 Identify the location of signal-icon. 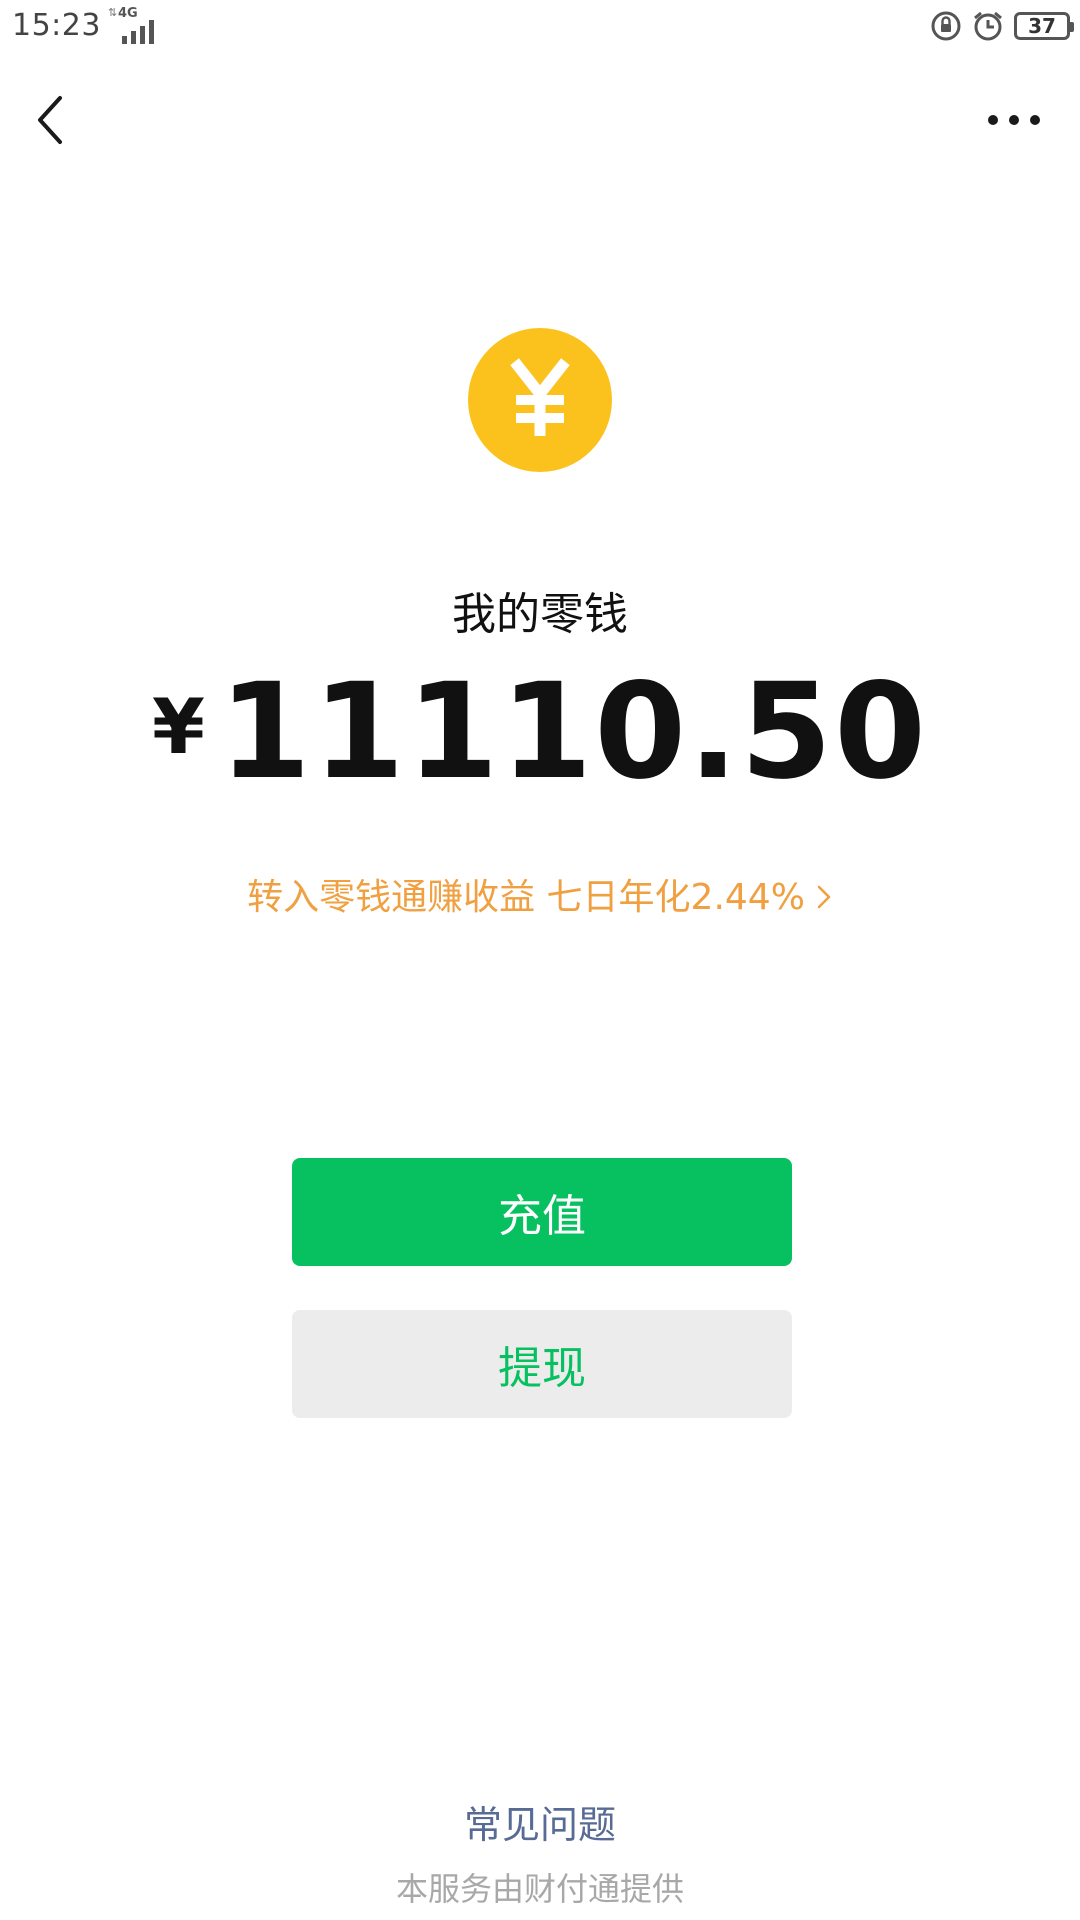
(138, 32).